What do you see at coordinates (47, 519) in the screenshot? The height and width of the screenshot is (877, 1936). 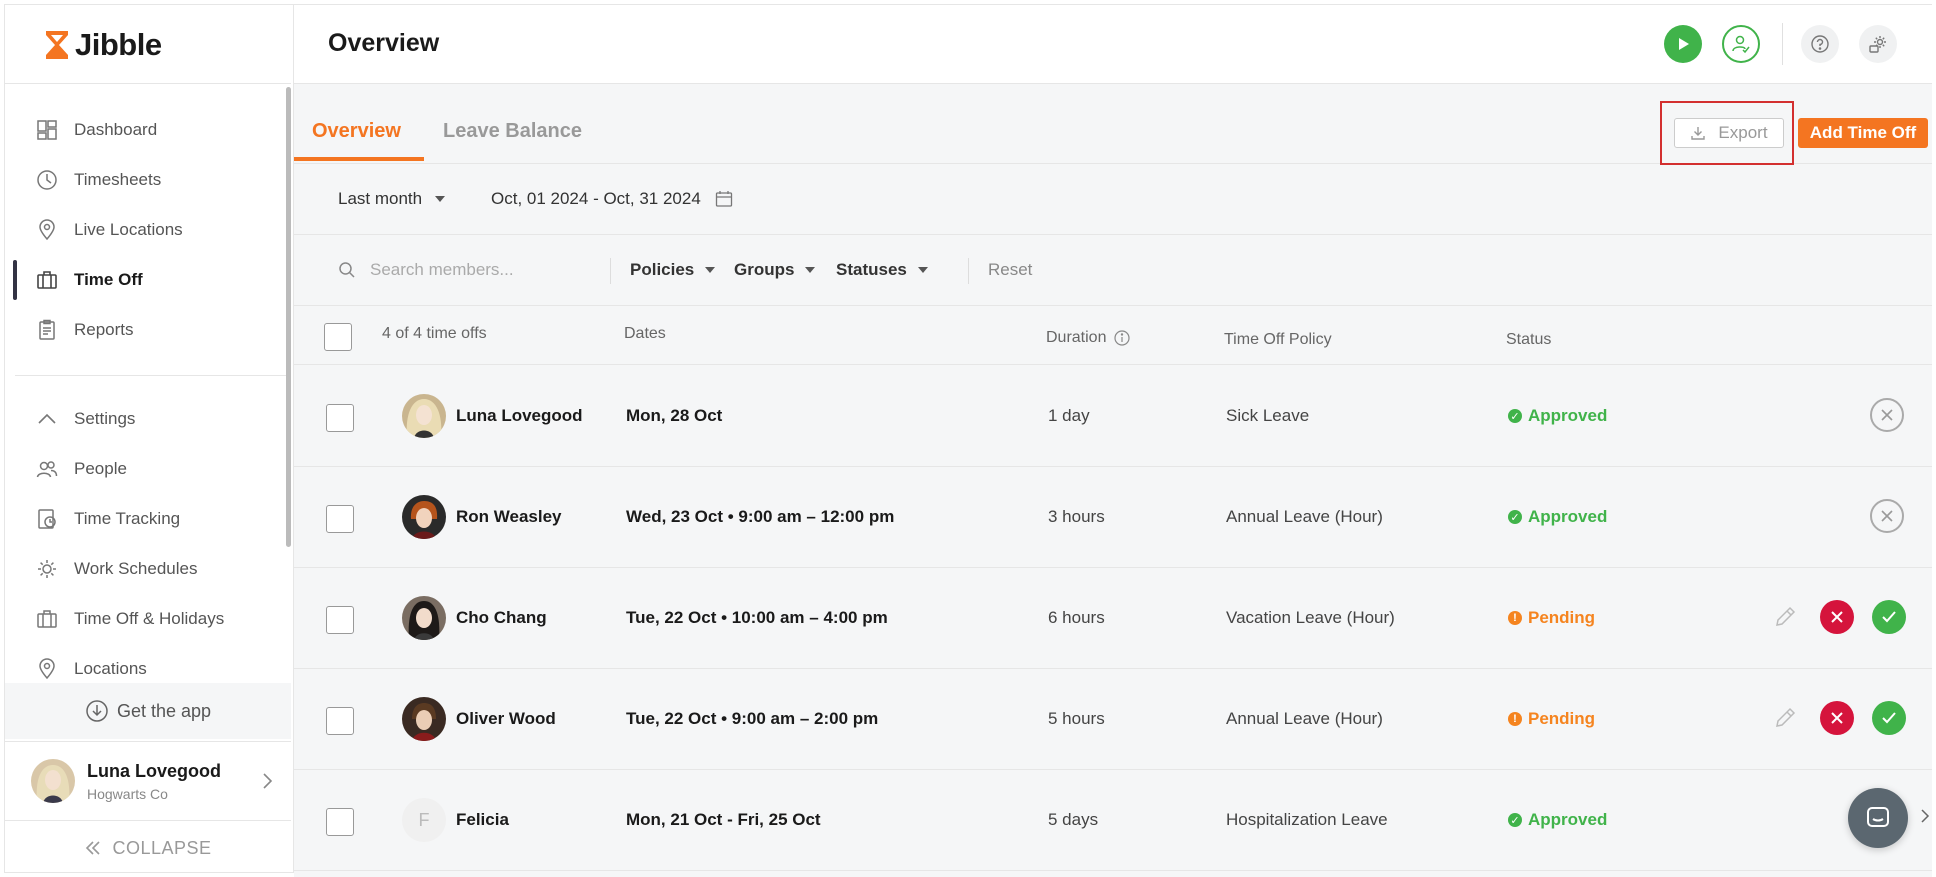 I see `time-tracking-icon` at bounding box center [47, 519].